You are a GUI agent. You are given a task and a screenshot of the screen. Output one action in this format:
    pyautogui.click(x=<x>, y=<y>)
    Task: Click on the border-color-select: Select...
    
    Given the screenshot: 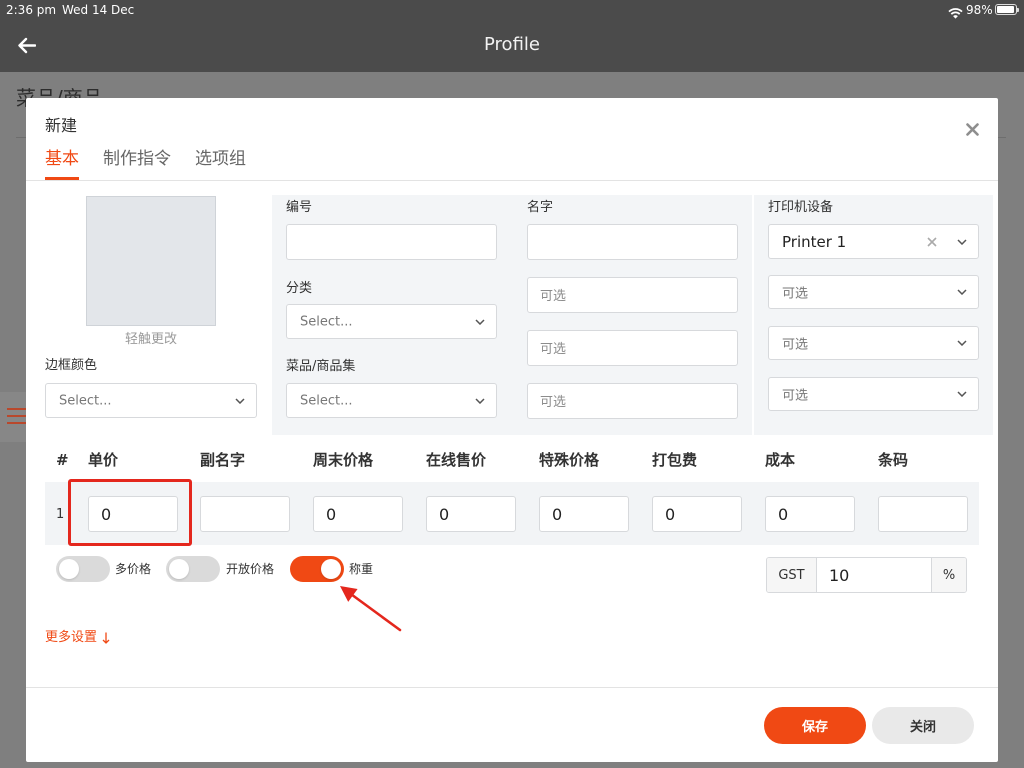 What is the action you would take?
    pyautogui.click(x=151, y=400)
    